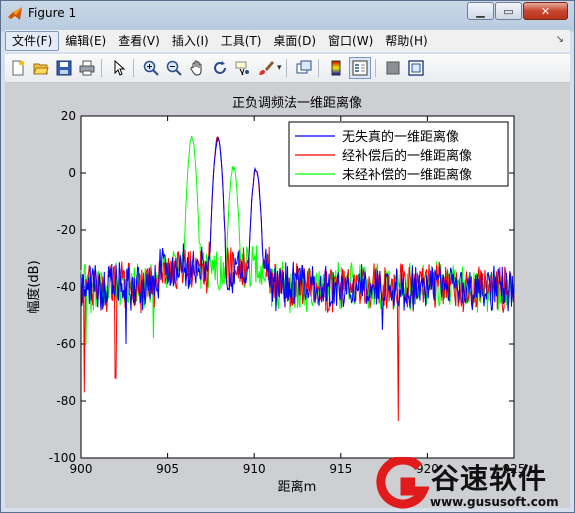 Image resolution: width=575 pixels, height=513 pixels. I want to click on edit-plot-button, so click(119, 68).